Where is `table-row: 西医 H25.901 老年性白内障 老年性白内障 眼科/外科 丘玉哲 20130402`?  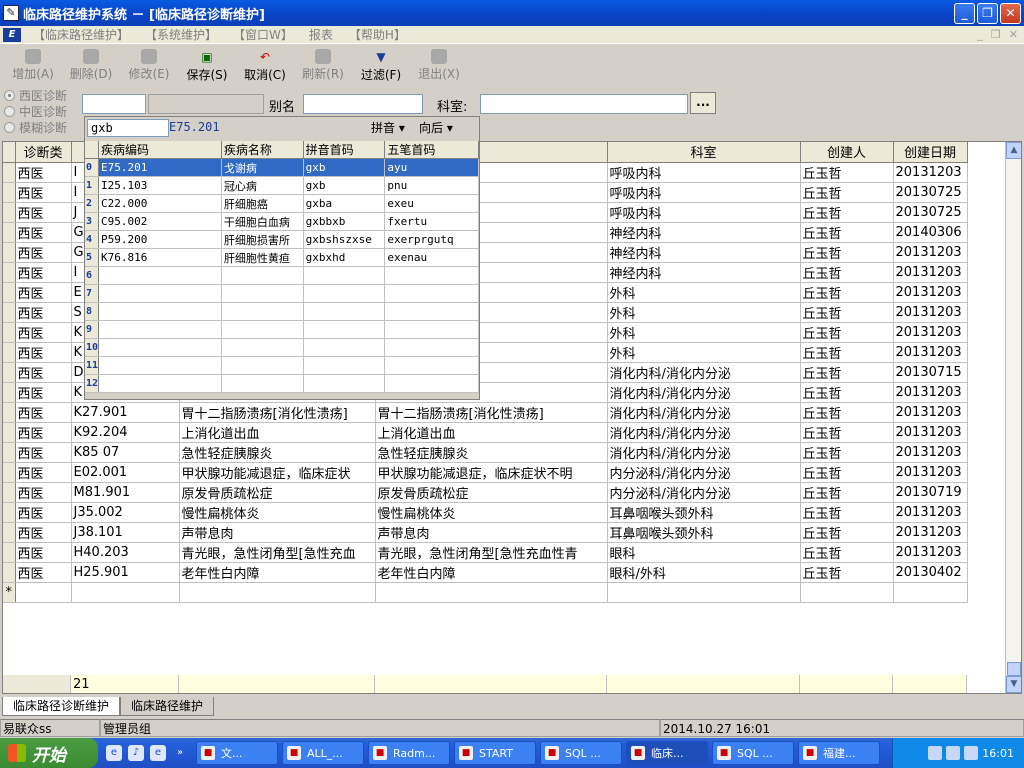 table-row: 西医 H25.901 老年性白内障 老年性白内障 眼科/外科 丘玉哲 20130402 is located at coordinates (485, 572).